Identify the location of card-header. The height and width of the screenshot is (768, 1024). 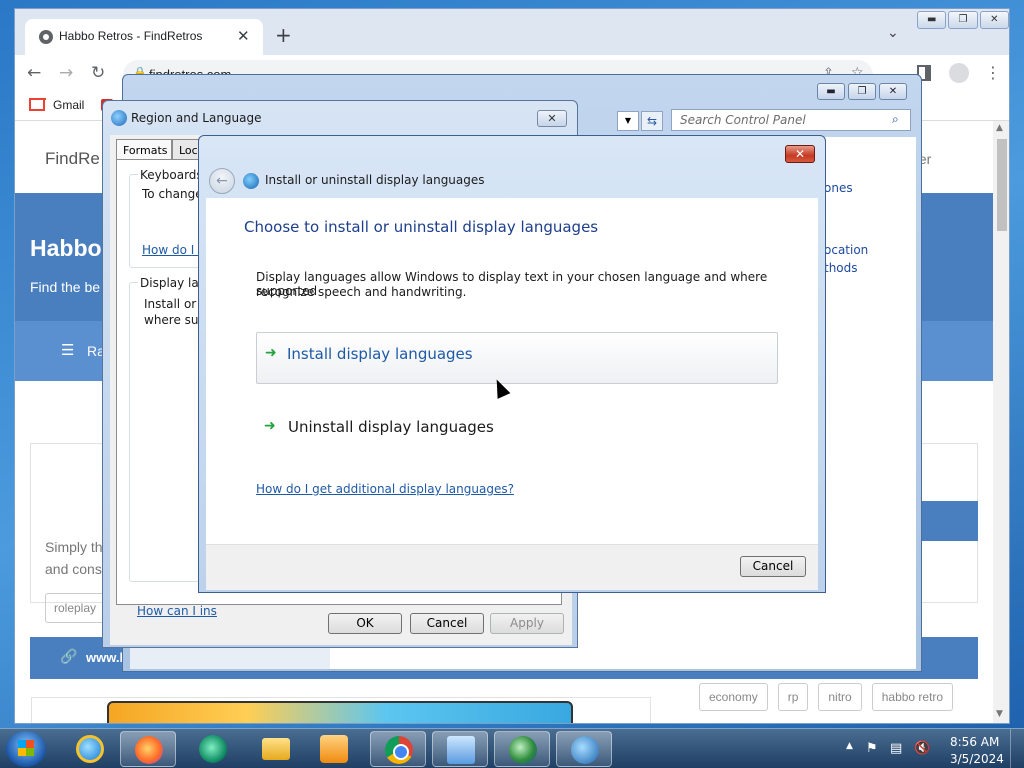
(950, 521).